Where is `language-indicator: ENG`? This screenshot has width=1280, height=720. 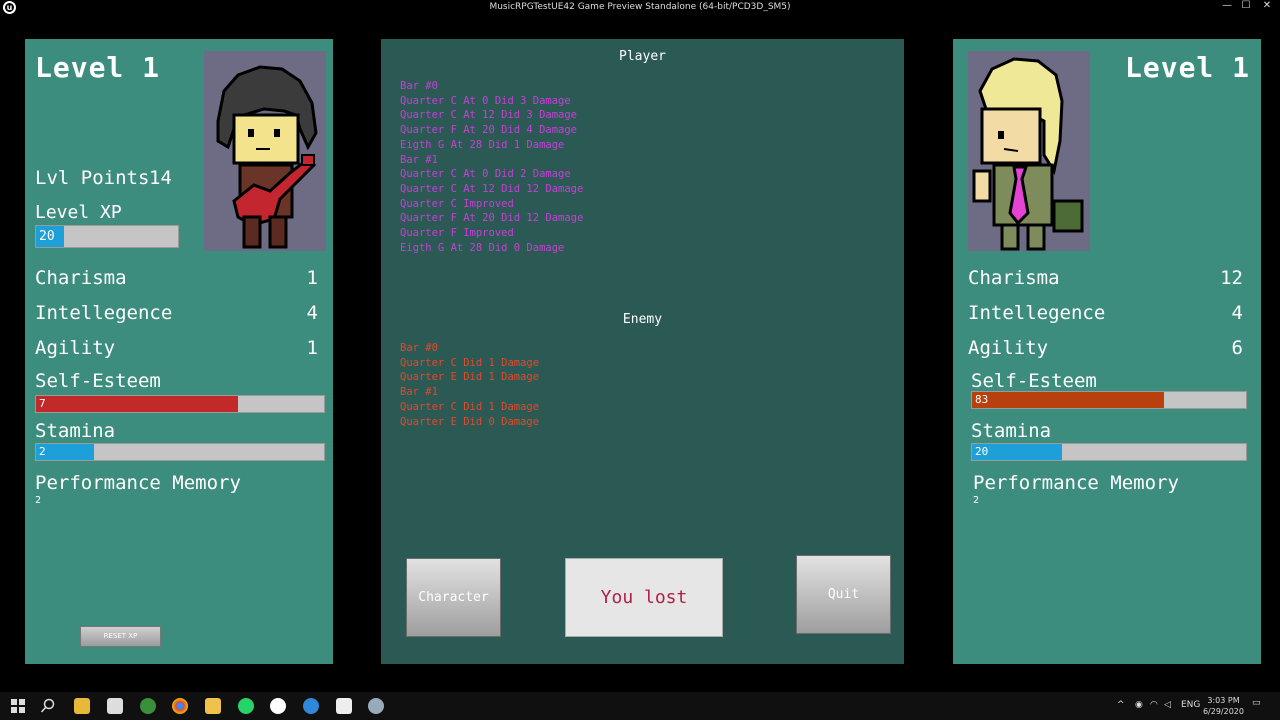 language-indicator: ENG is located at coordinates (1190, 705).